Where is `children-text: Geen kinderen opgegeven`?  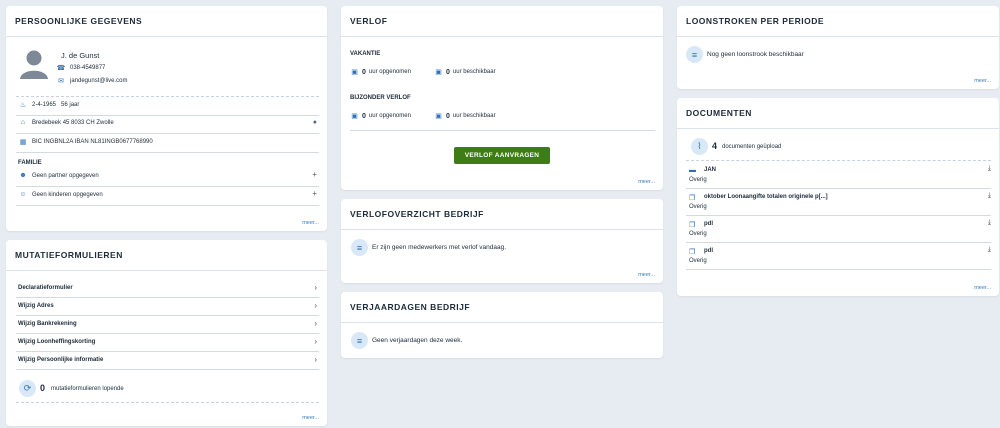
children-text: Geen kinderen opgegeven is located at coordinates (67, 194).